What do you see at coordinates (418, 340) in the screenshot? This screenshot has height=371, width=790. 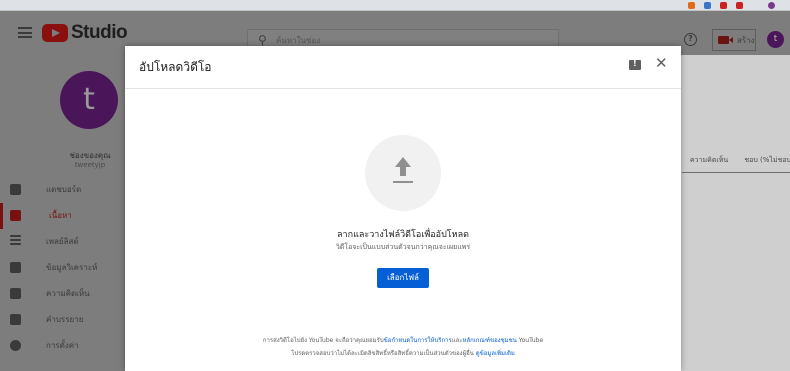 I see `terms-of-service-link: ข้อกำหนดในการให้บริการ` at bounding box center [418, 340].